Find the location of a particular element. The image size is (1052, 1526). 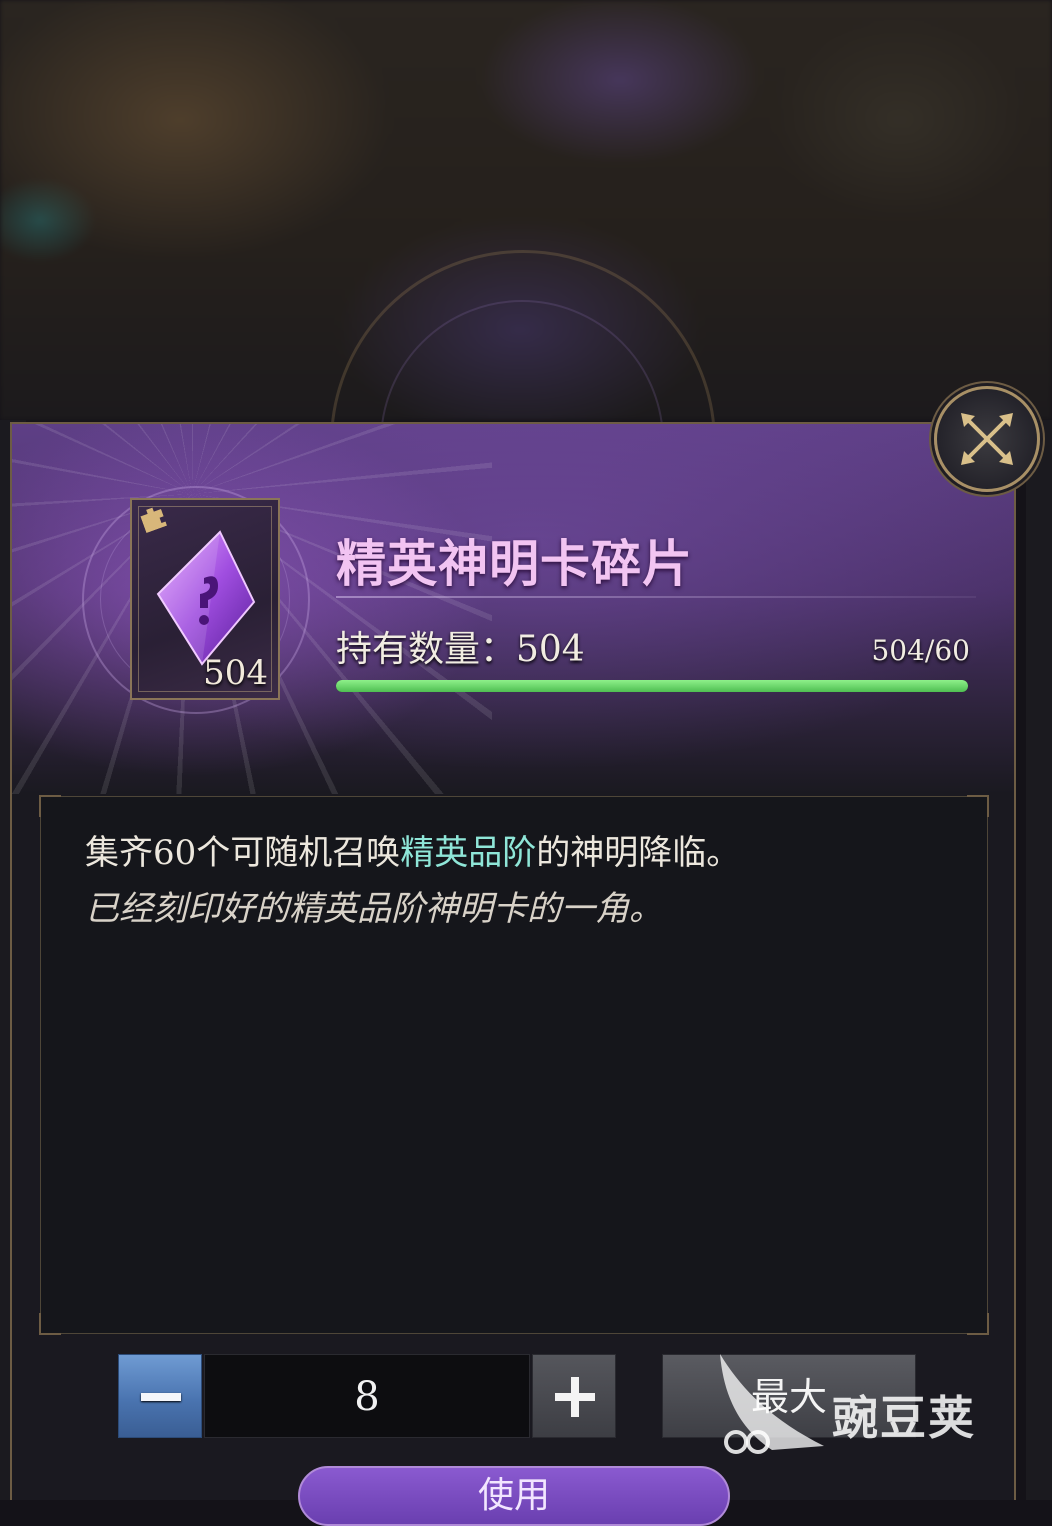

use-button: 使用 is located at coordinates (514, 1496).